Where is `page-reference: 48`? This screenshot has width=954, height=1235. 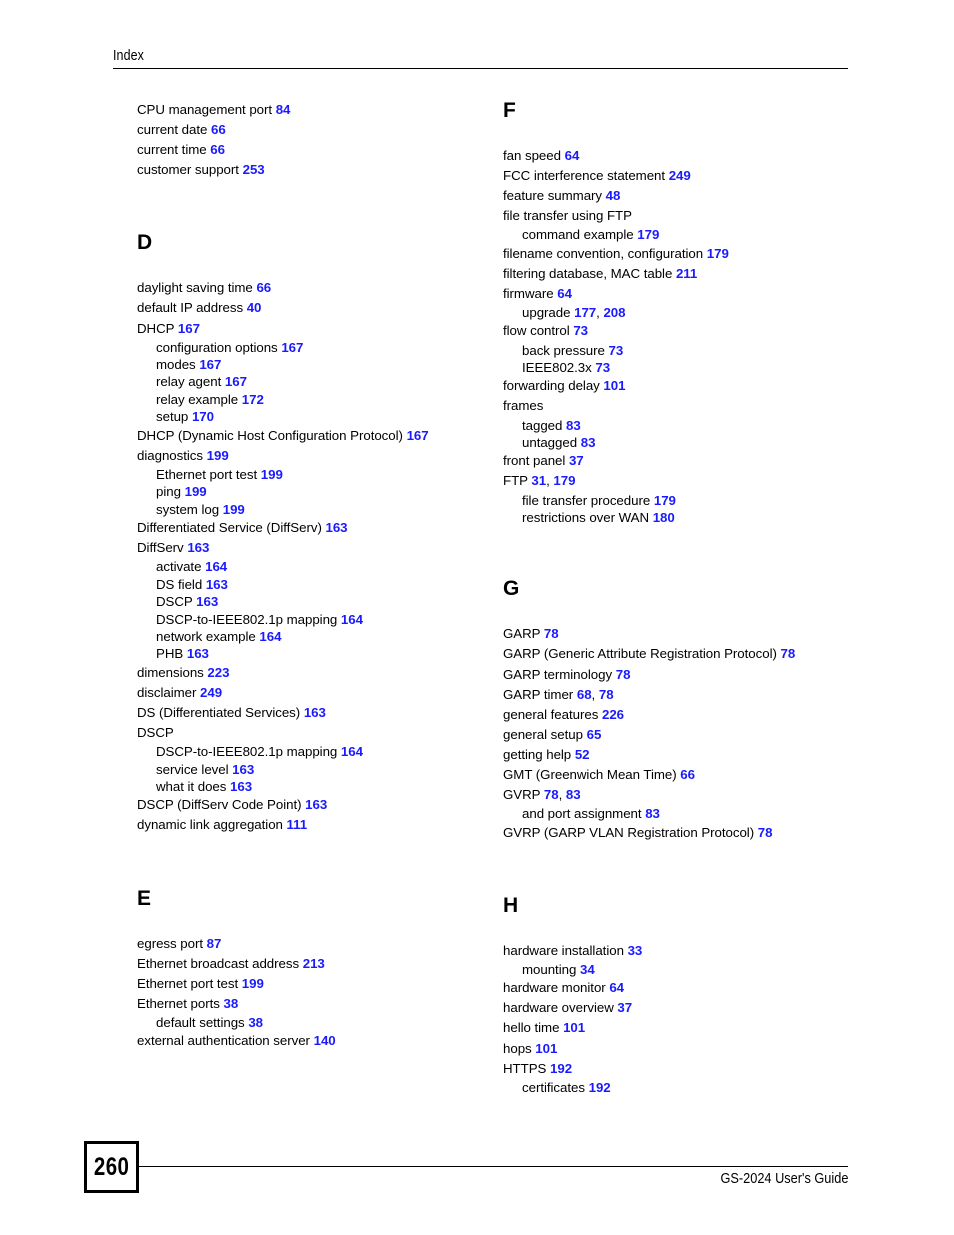
page-reference: 48 is located at coordinates (613, 195).